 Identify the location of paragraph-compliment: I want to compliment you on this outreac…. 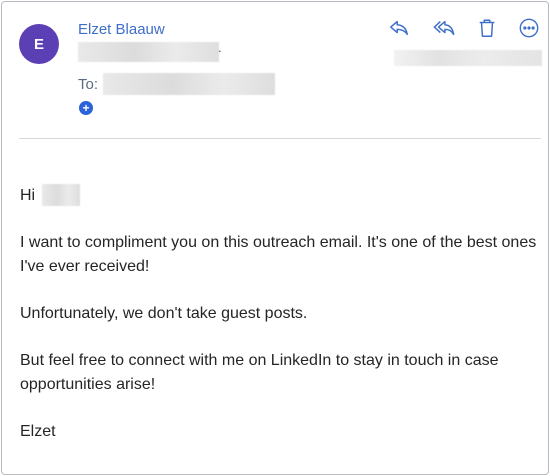
(278, 254).